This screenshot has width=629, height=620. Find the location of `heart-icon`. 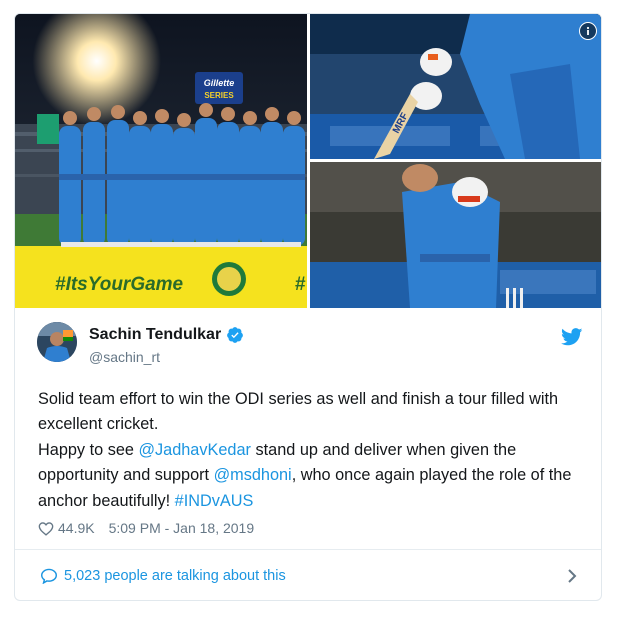

heart-icon is located at coordinates (46, 528).